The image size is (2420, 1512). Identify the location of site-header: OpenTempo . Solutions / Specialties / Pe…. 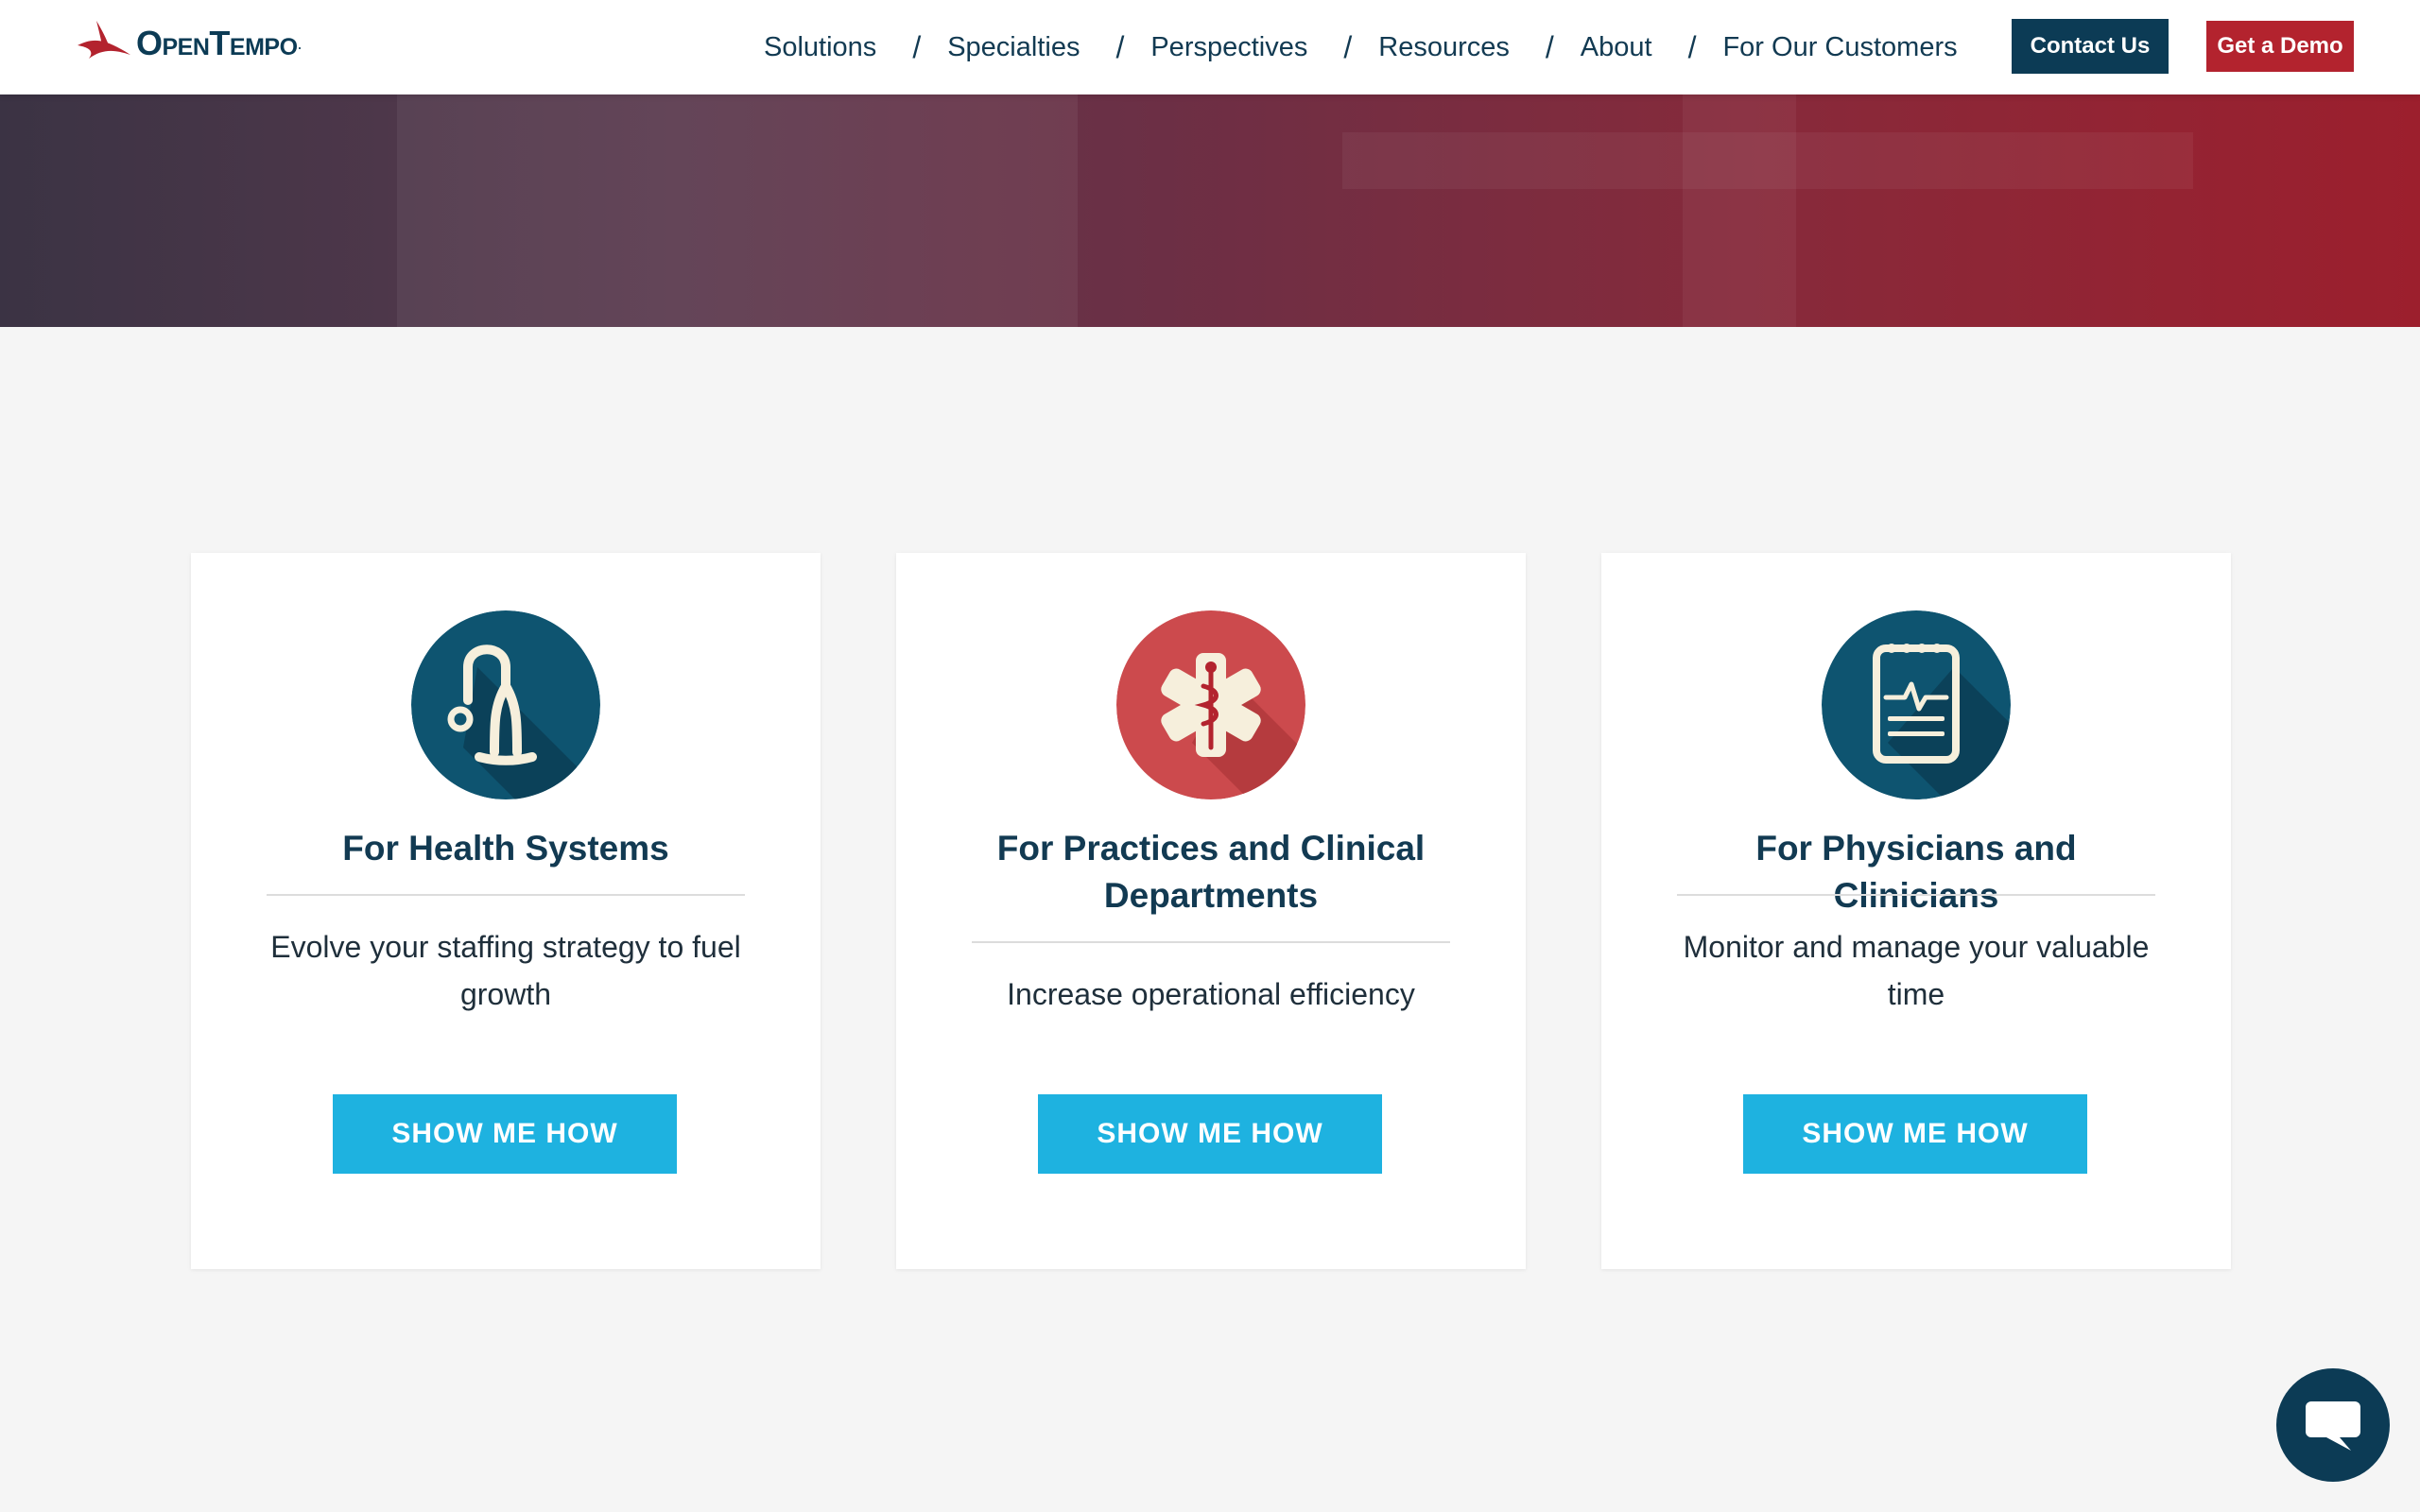
(1210, 47).